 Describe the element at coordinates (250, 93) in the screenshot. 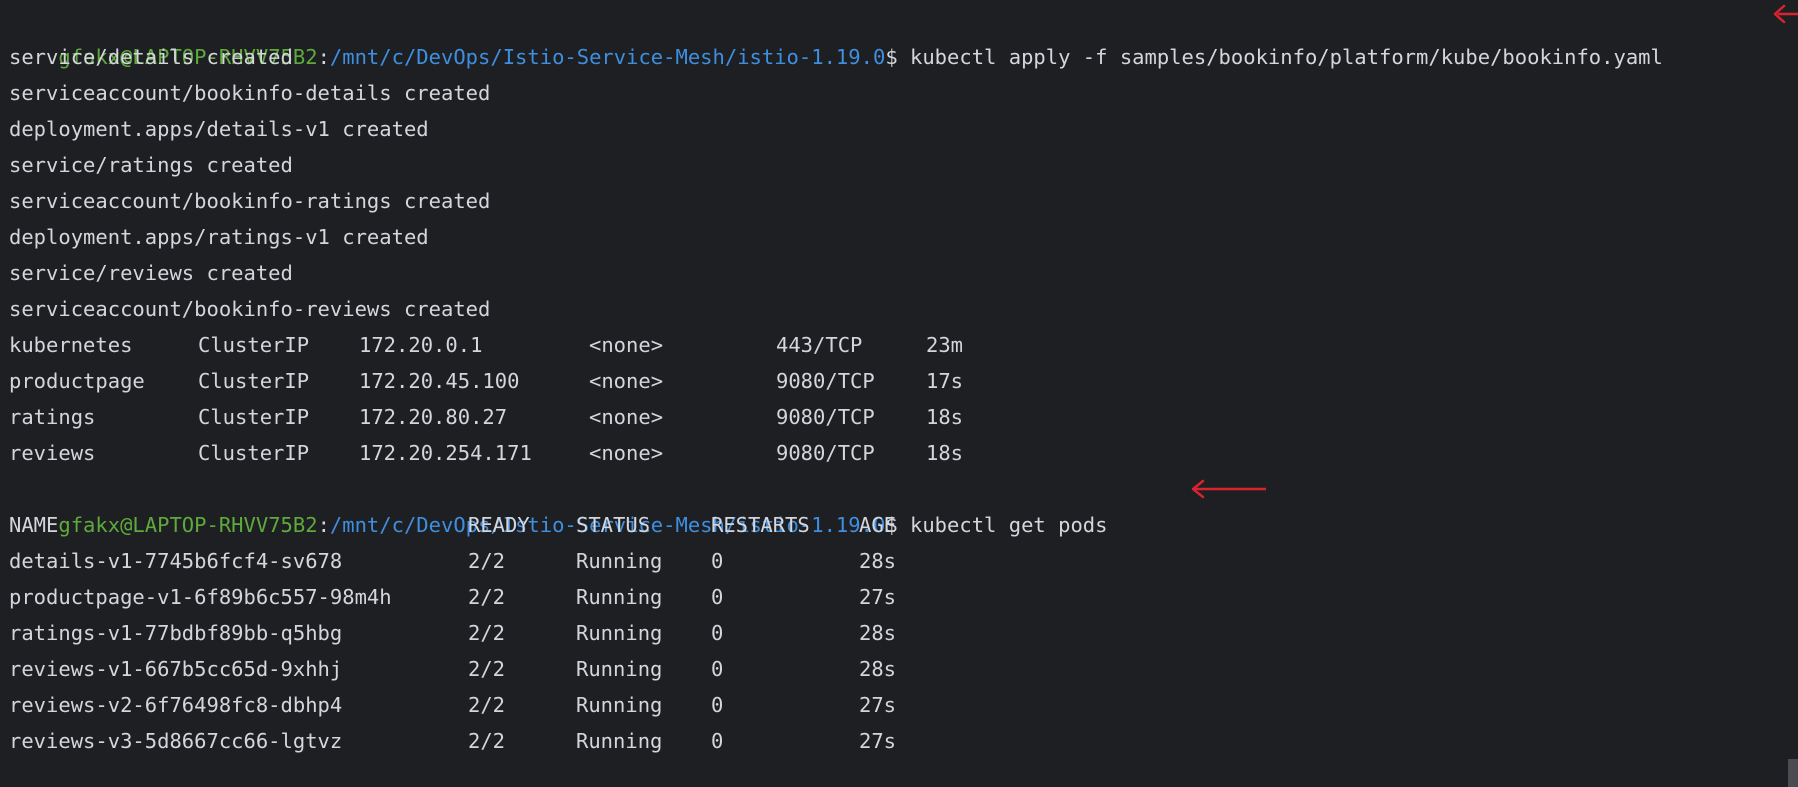

I see `output-line: serviceaccount/bookinfo-details created` at that location.